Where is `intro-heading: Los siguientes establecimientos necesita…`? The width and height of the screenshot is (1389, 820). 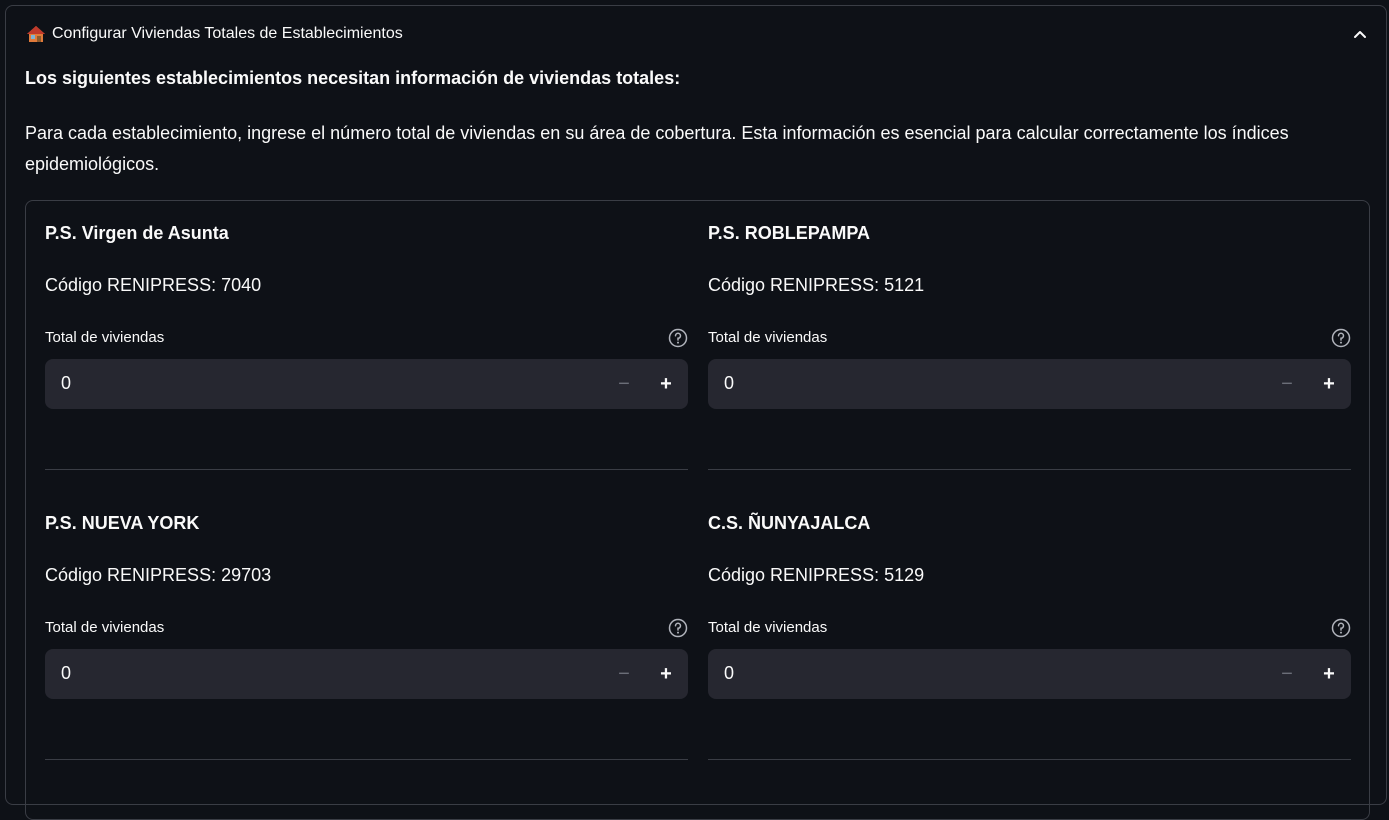 intro-heading: Los siguientes establecimientos necesita… is located at coordinates (353, 78).